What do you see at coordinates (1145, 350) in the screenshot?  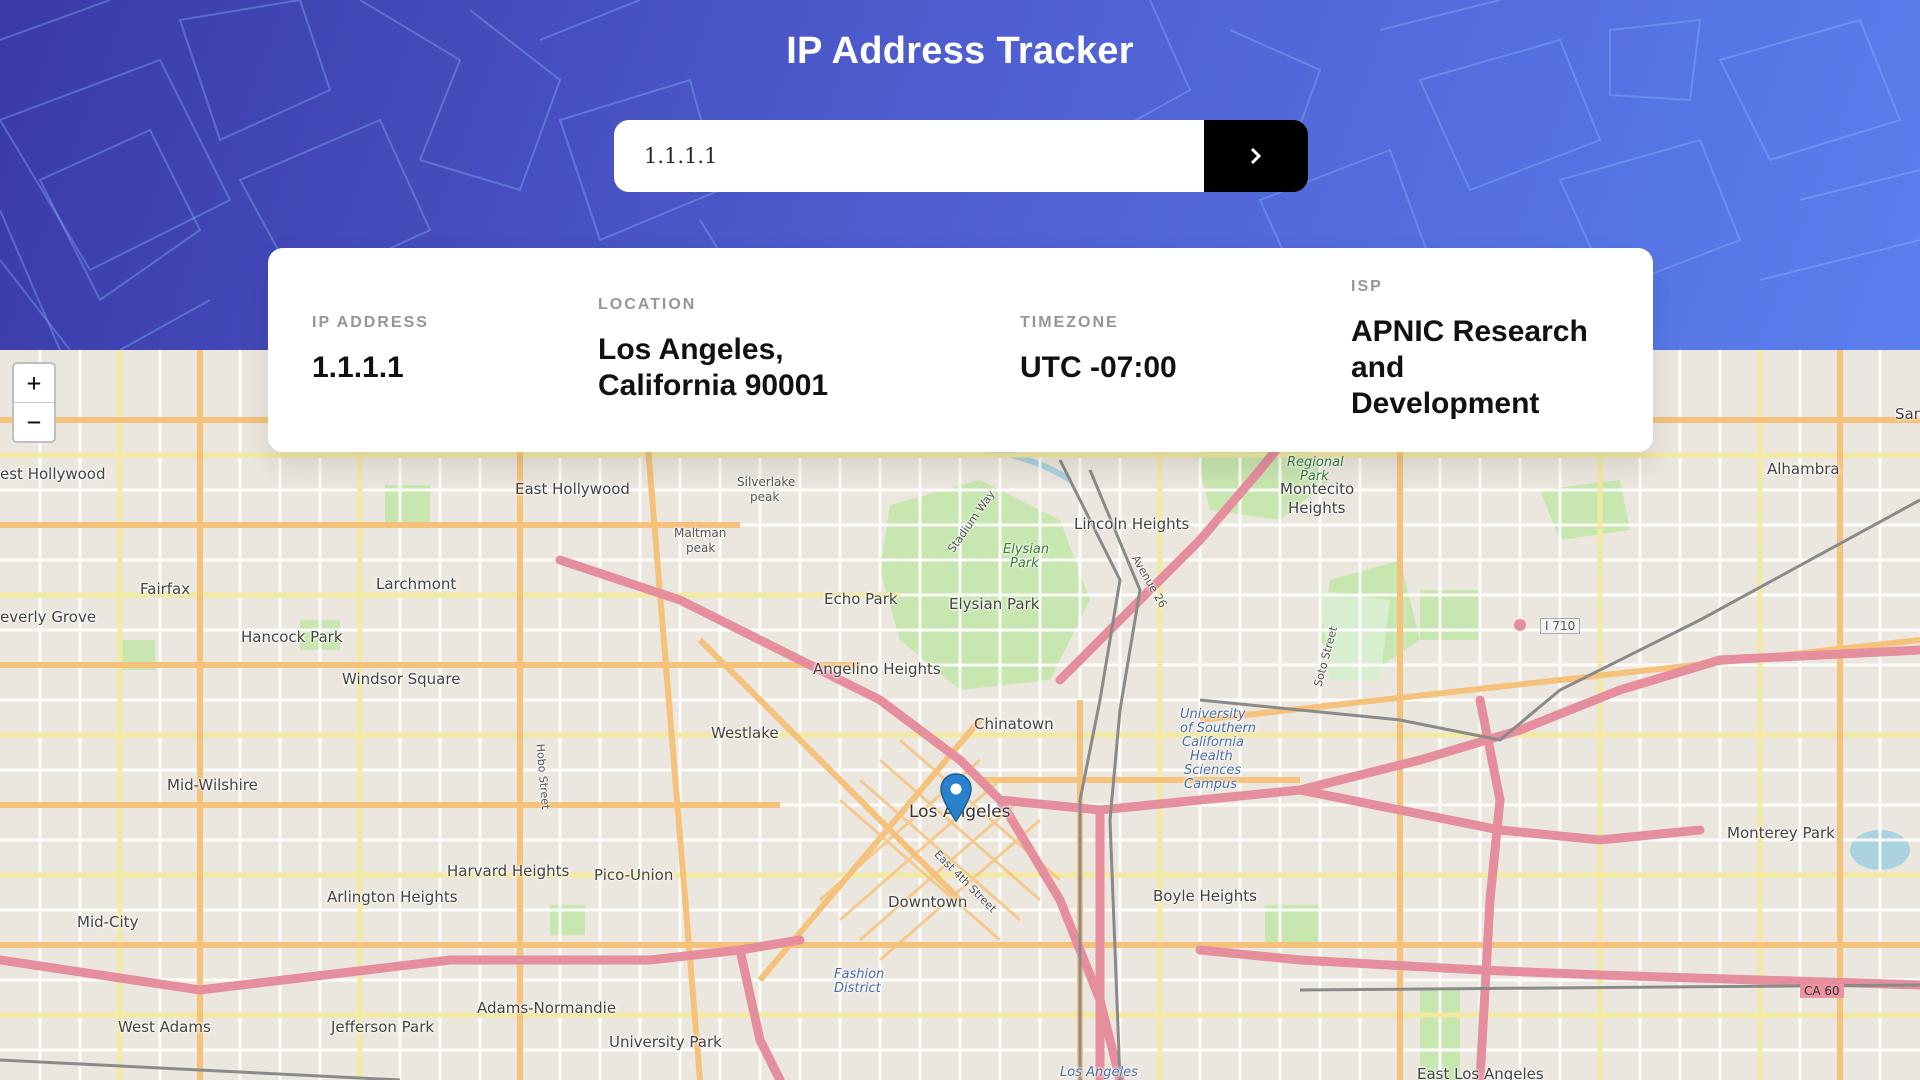 I see `timezone-section: TIMEZONE UTC -07:00` at bounding box center [1145, 350].